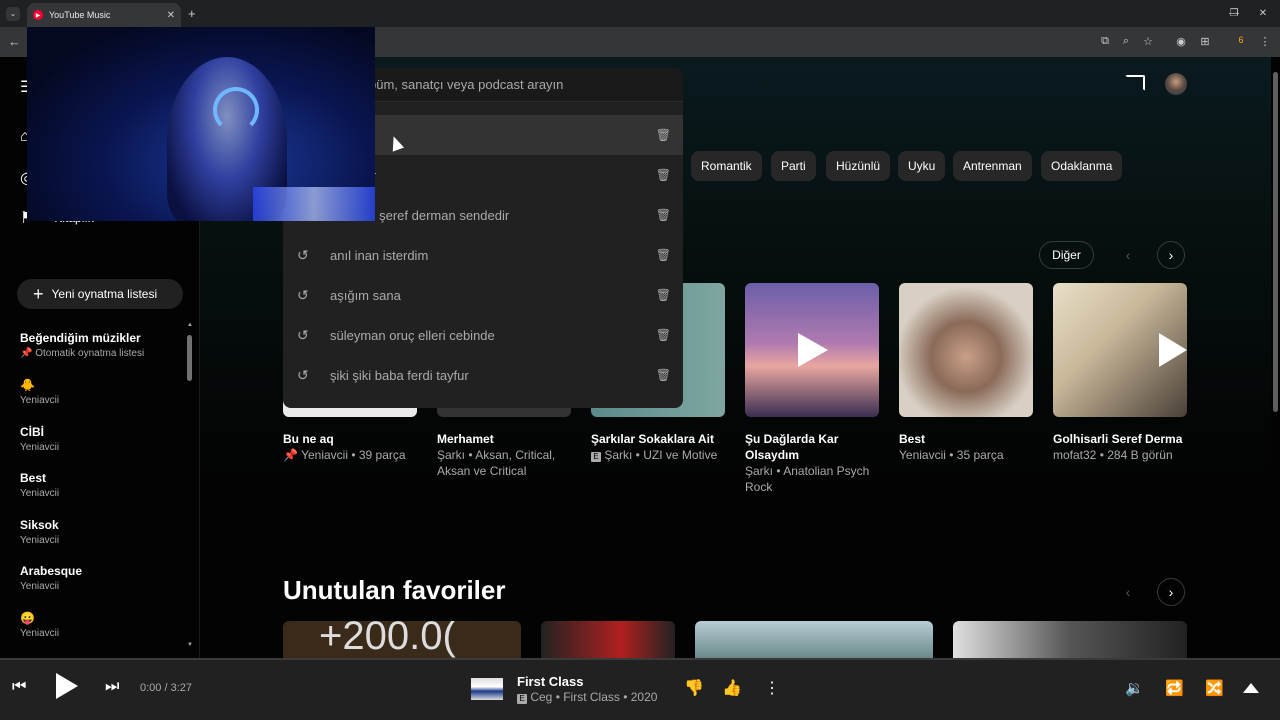 This screenshot has width=1280, height=720. Describe the element at coordinates (1148, 41) in the screenshot. I see `bookmark-star-icon: ☆` at that location.